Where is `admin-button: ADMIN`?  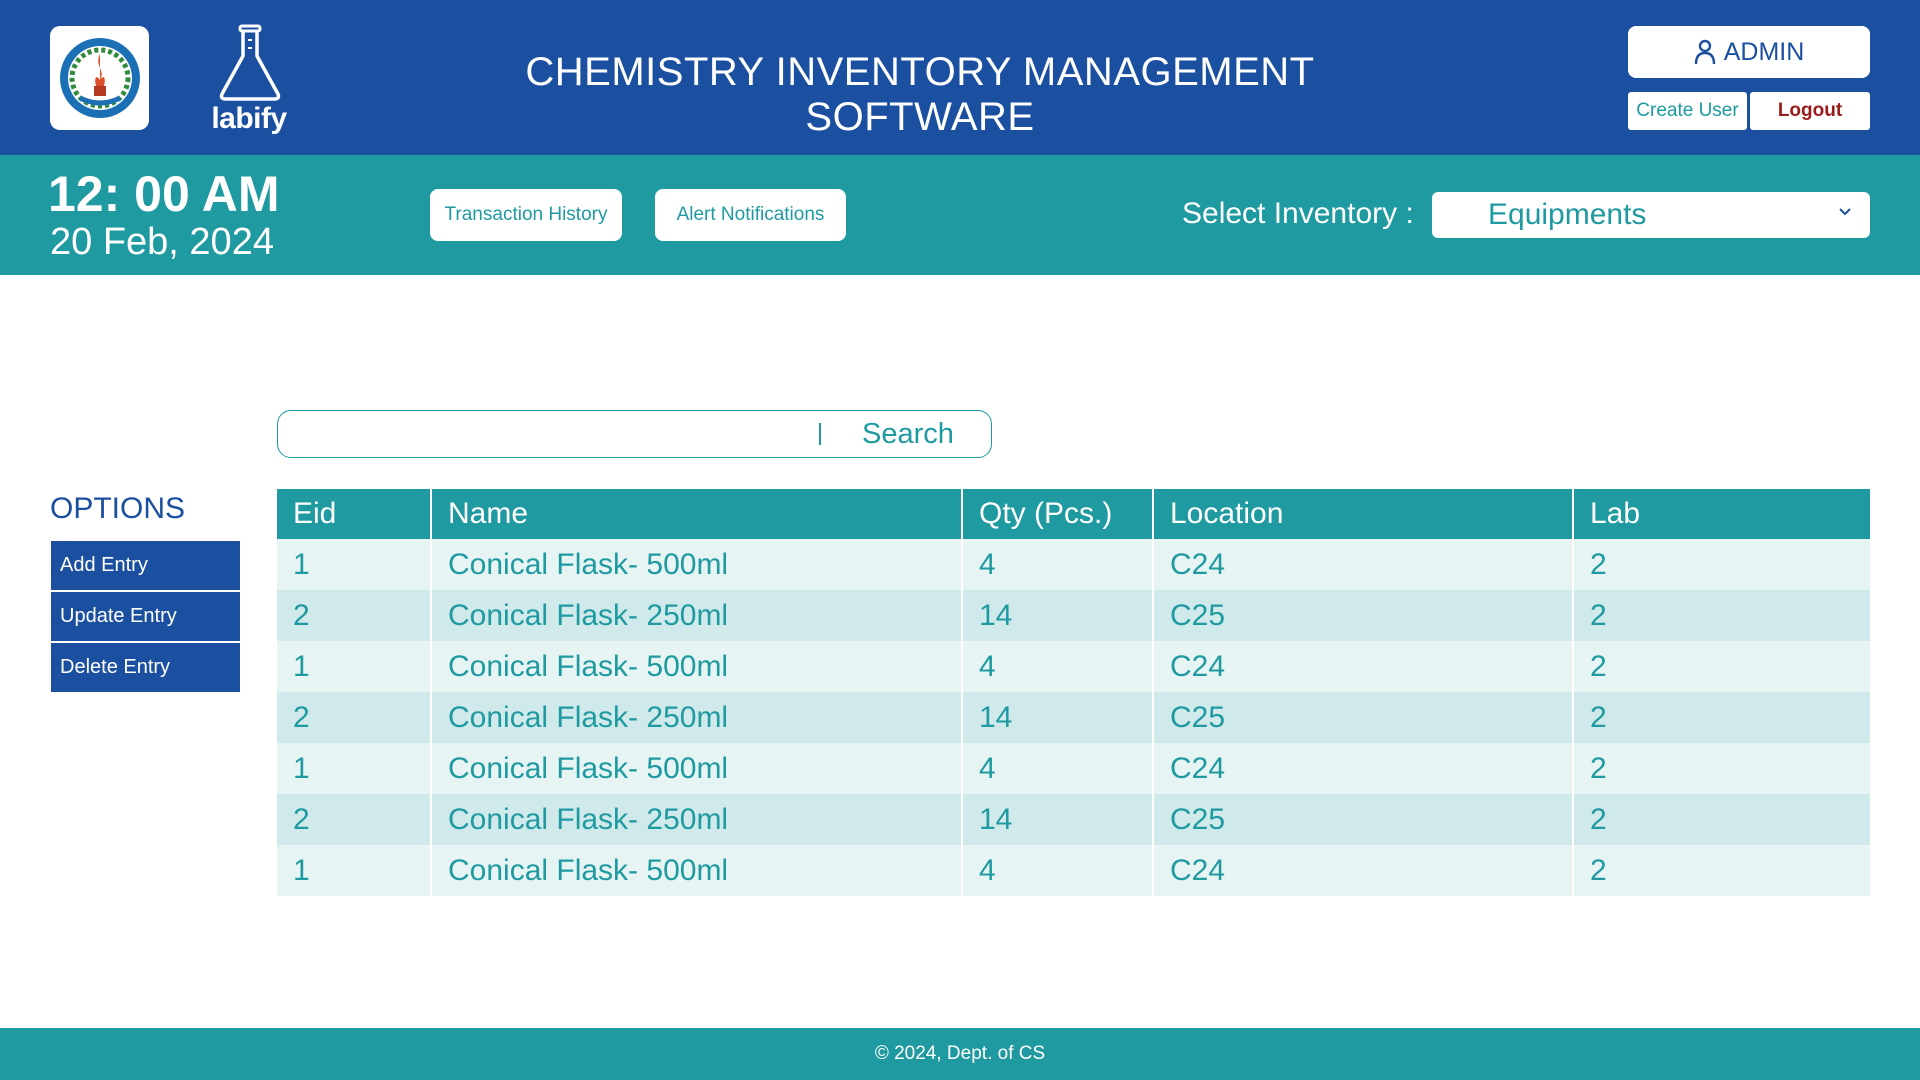 admin-button: ADMIN is located at coordinates (1749, 52).